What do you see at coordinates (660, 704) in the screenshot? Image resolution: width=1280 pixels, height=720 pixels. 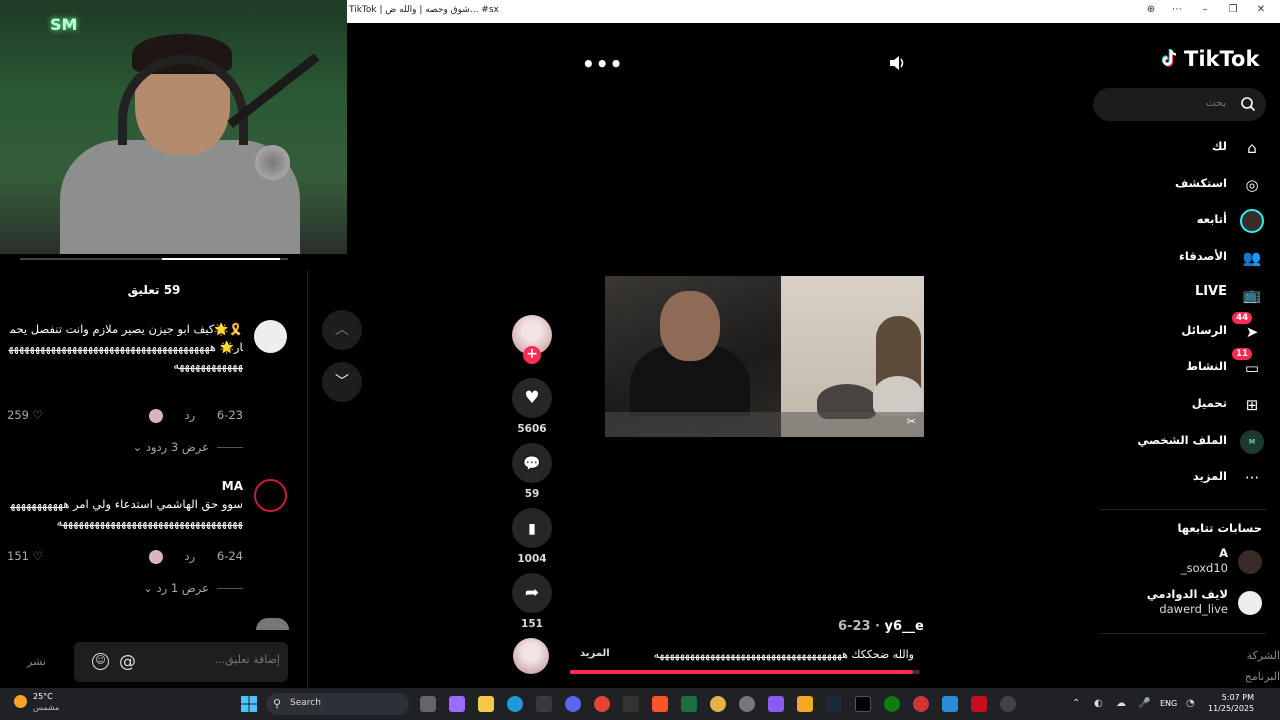 I see `brave-icon` at bounding box center [660, 704].